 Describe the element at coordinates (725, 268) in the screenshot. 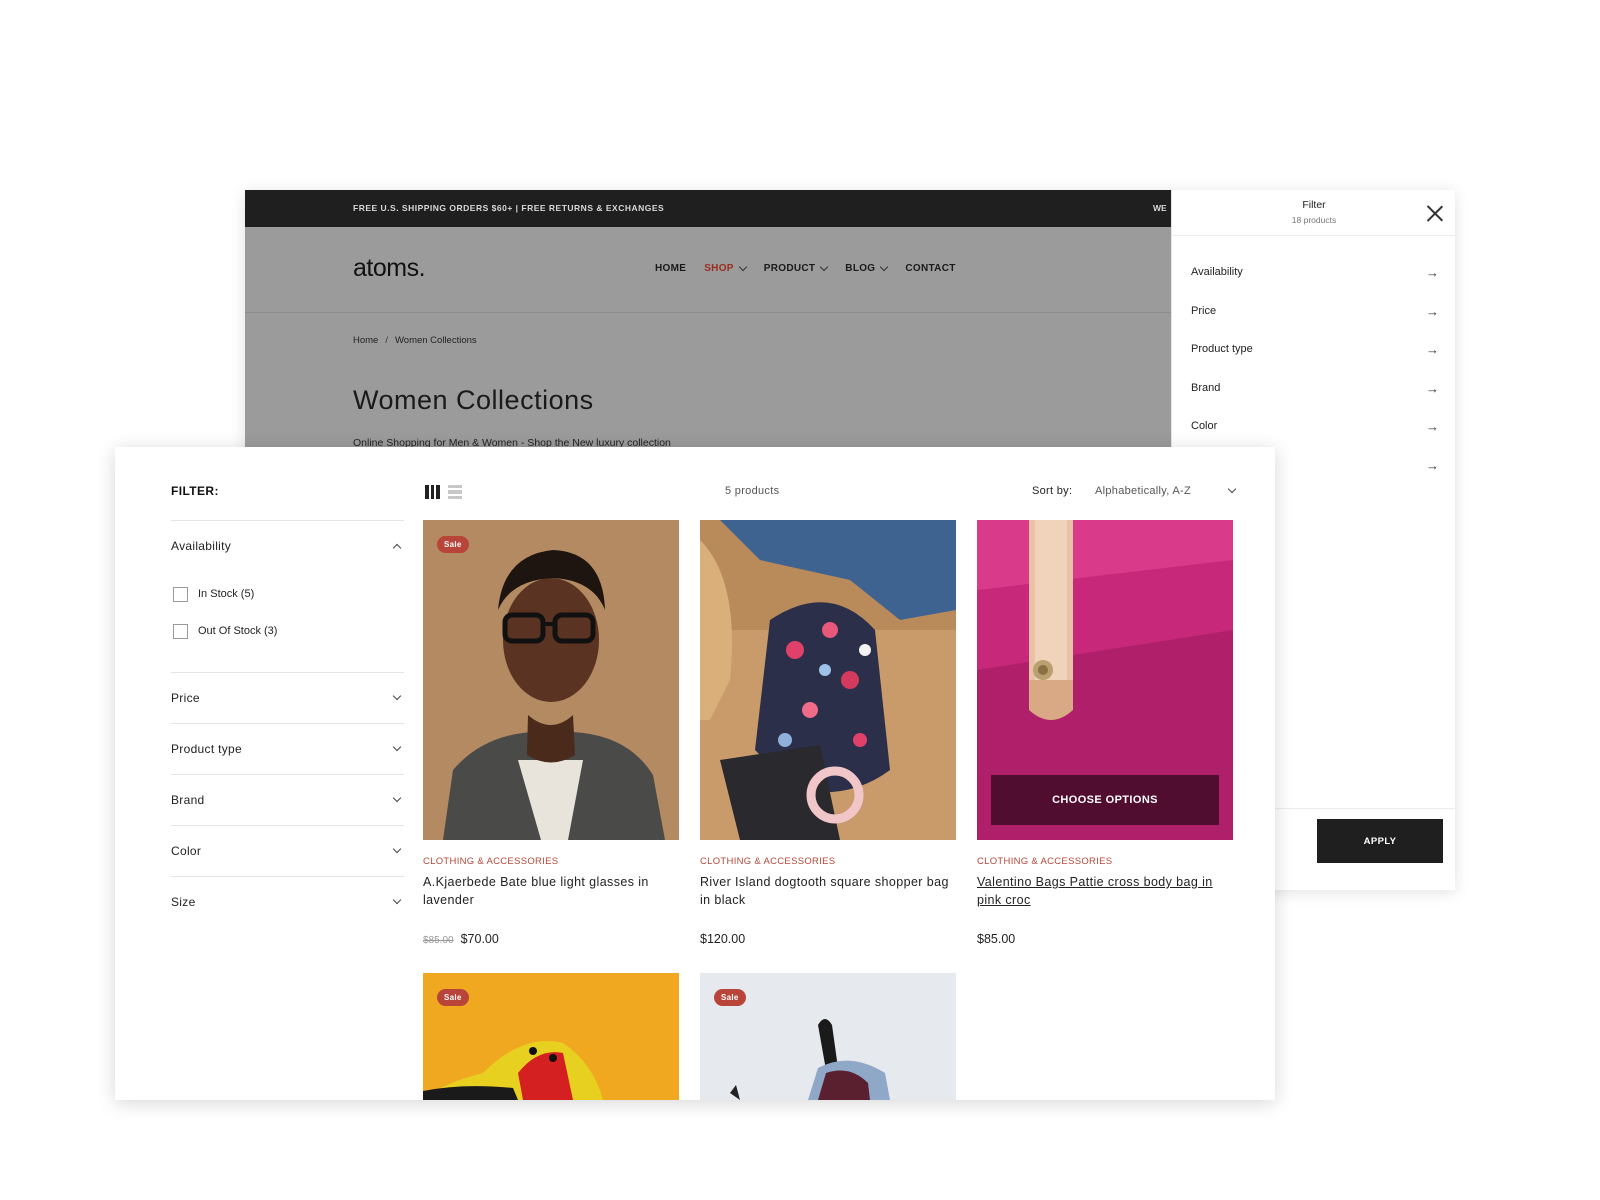

I see `nav-shop: SHOP` at that location.